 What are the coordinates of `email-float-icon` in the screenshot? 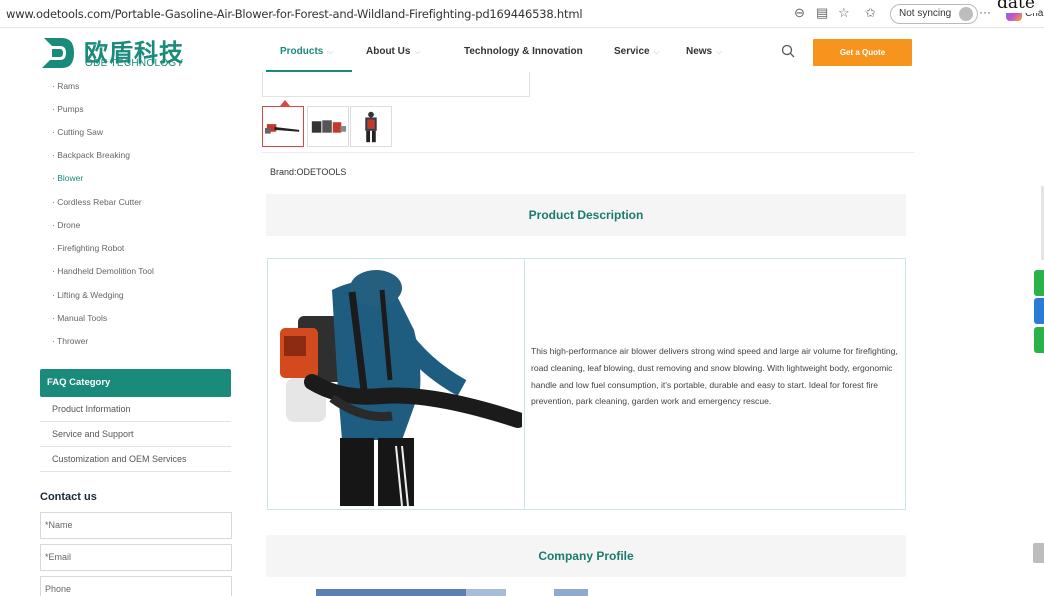 It's located at (1039, 311).